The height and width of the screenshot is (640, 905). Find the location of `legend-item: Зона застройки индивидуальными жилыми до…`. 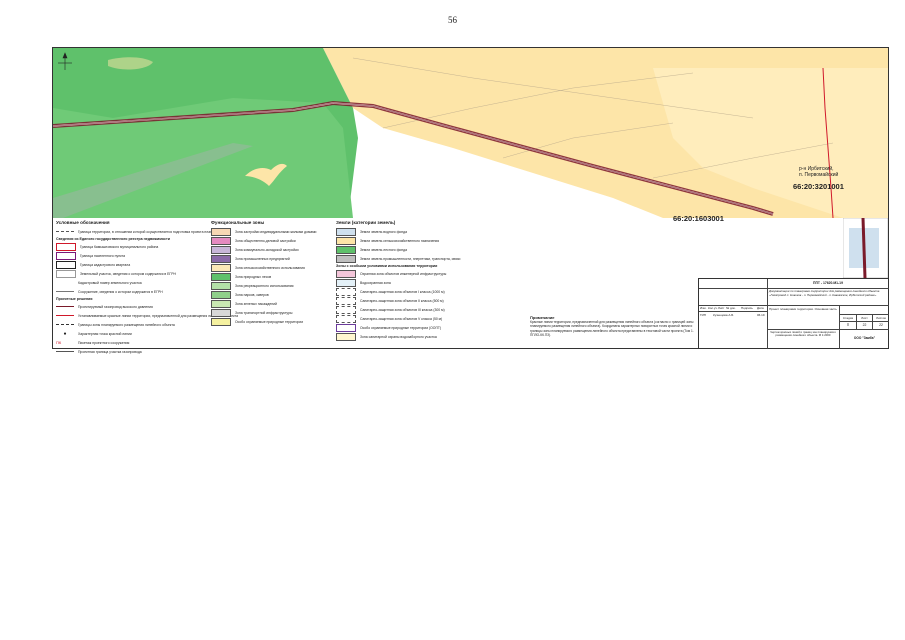

legend-item: Зона застройки индивидуальными жилыми до… is located at coordinates (271, 231).